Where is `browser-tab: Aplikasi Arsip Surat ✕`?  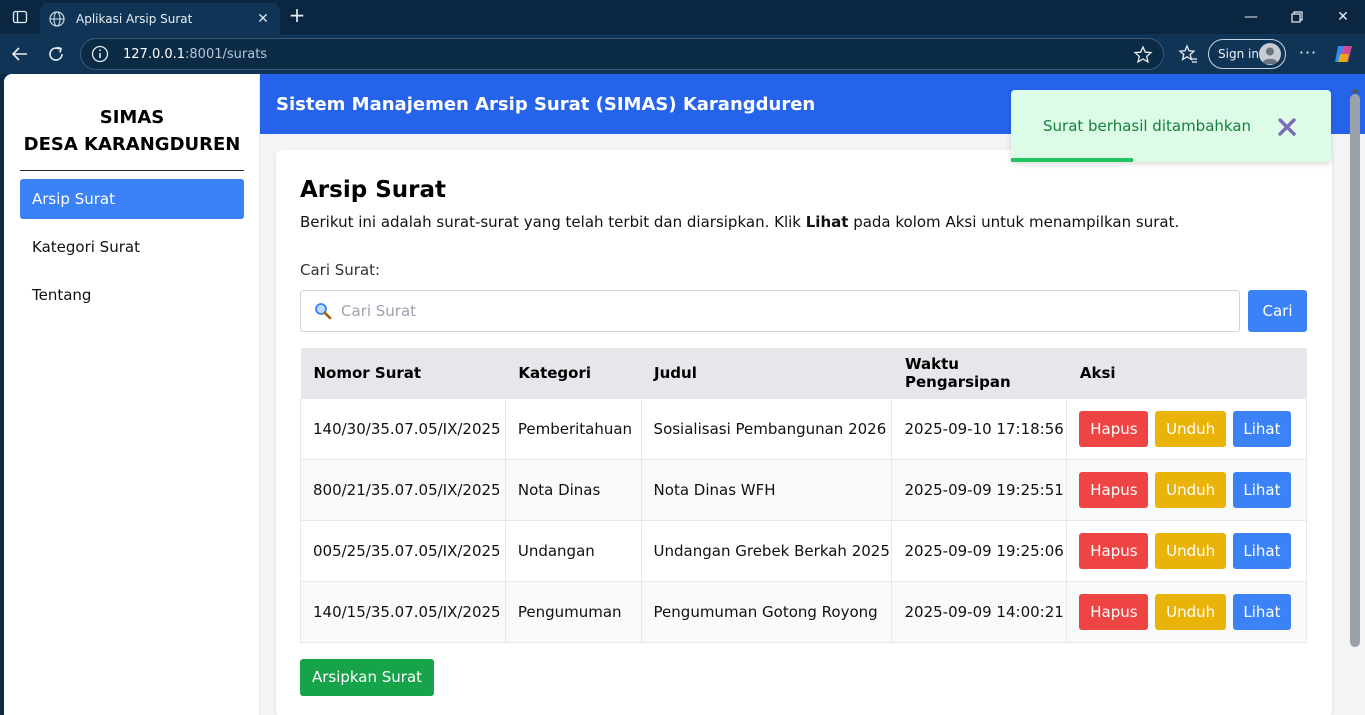
browser-tab: Aplikasi Arsip Surat ✕ is located at coordinates (160, 18).